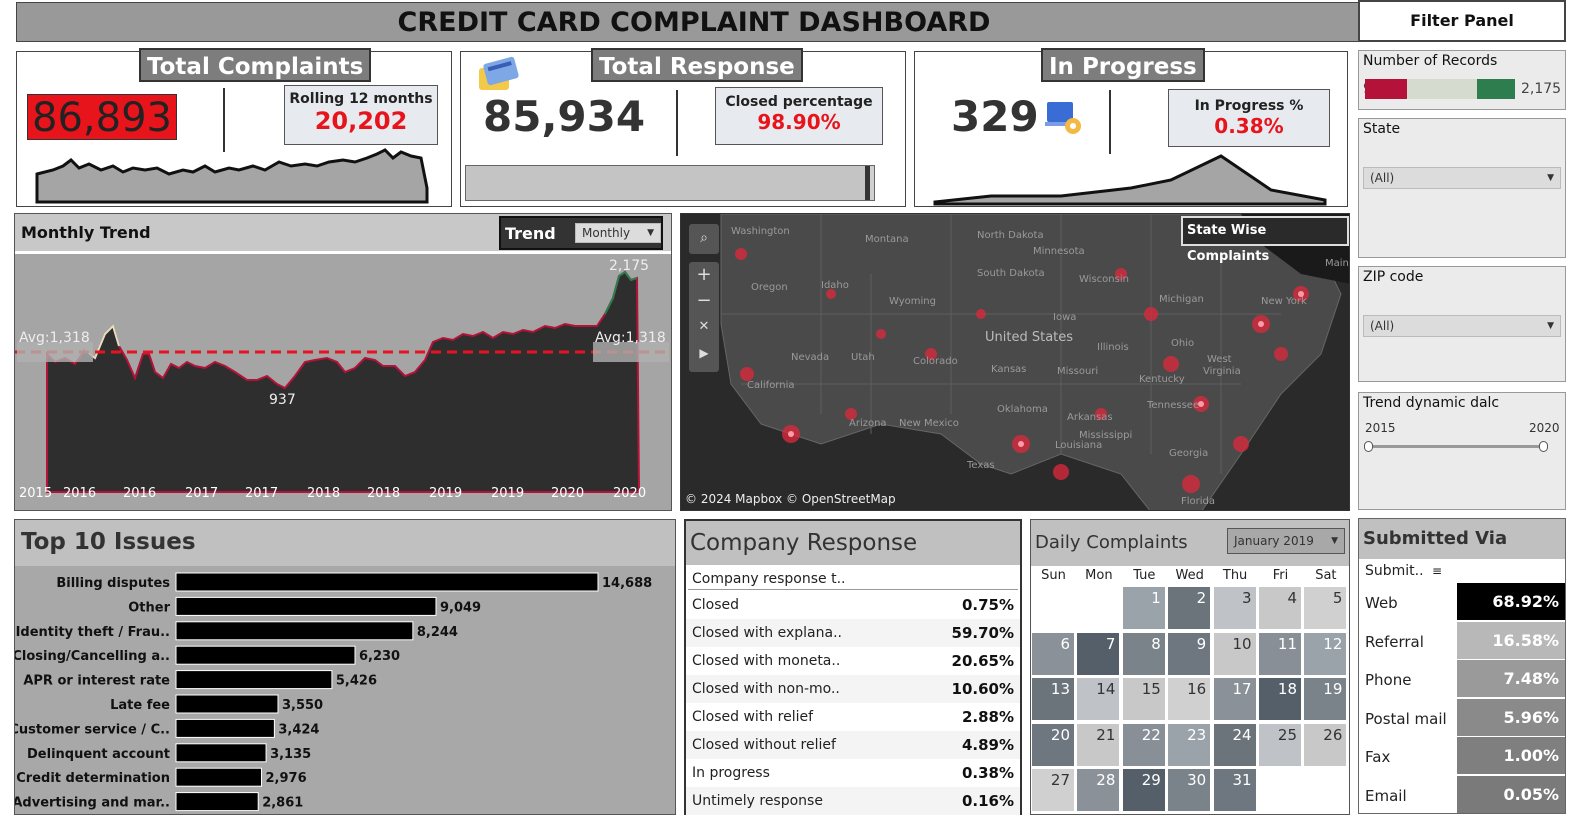  Describe the element at coordinates (54, 338) in the screenshot. I see `avg-label-left: Avg:1,318` at that location.